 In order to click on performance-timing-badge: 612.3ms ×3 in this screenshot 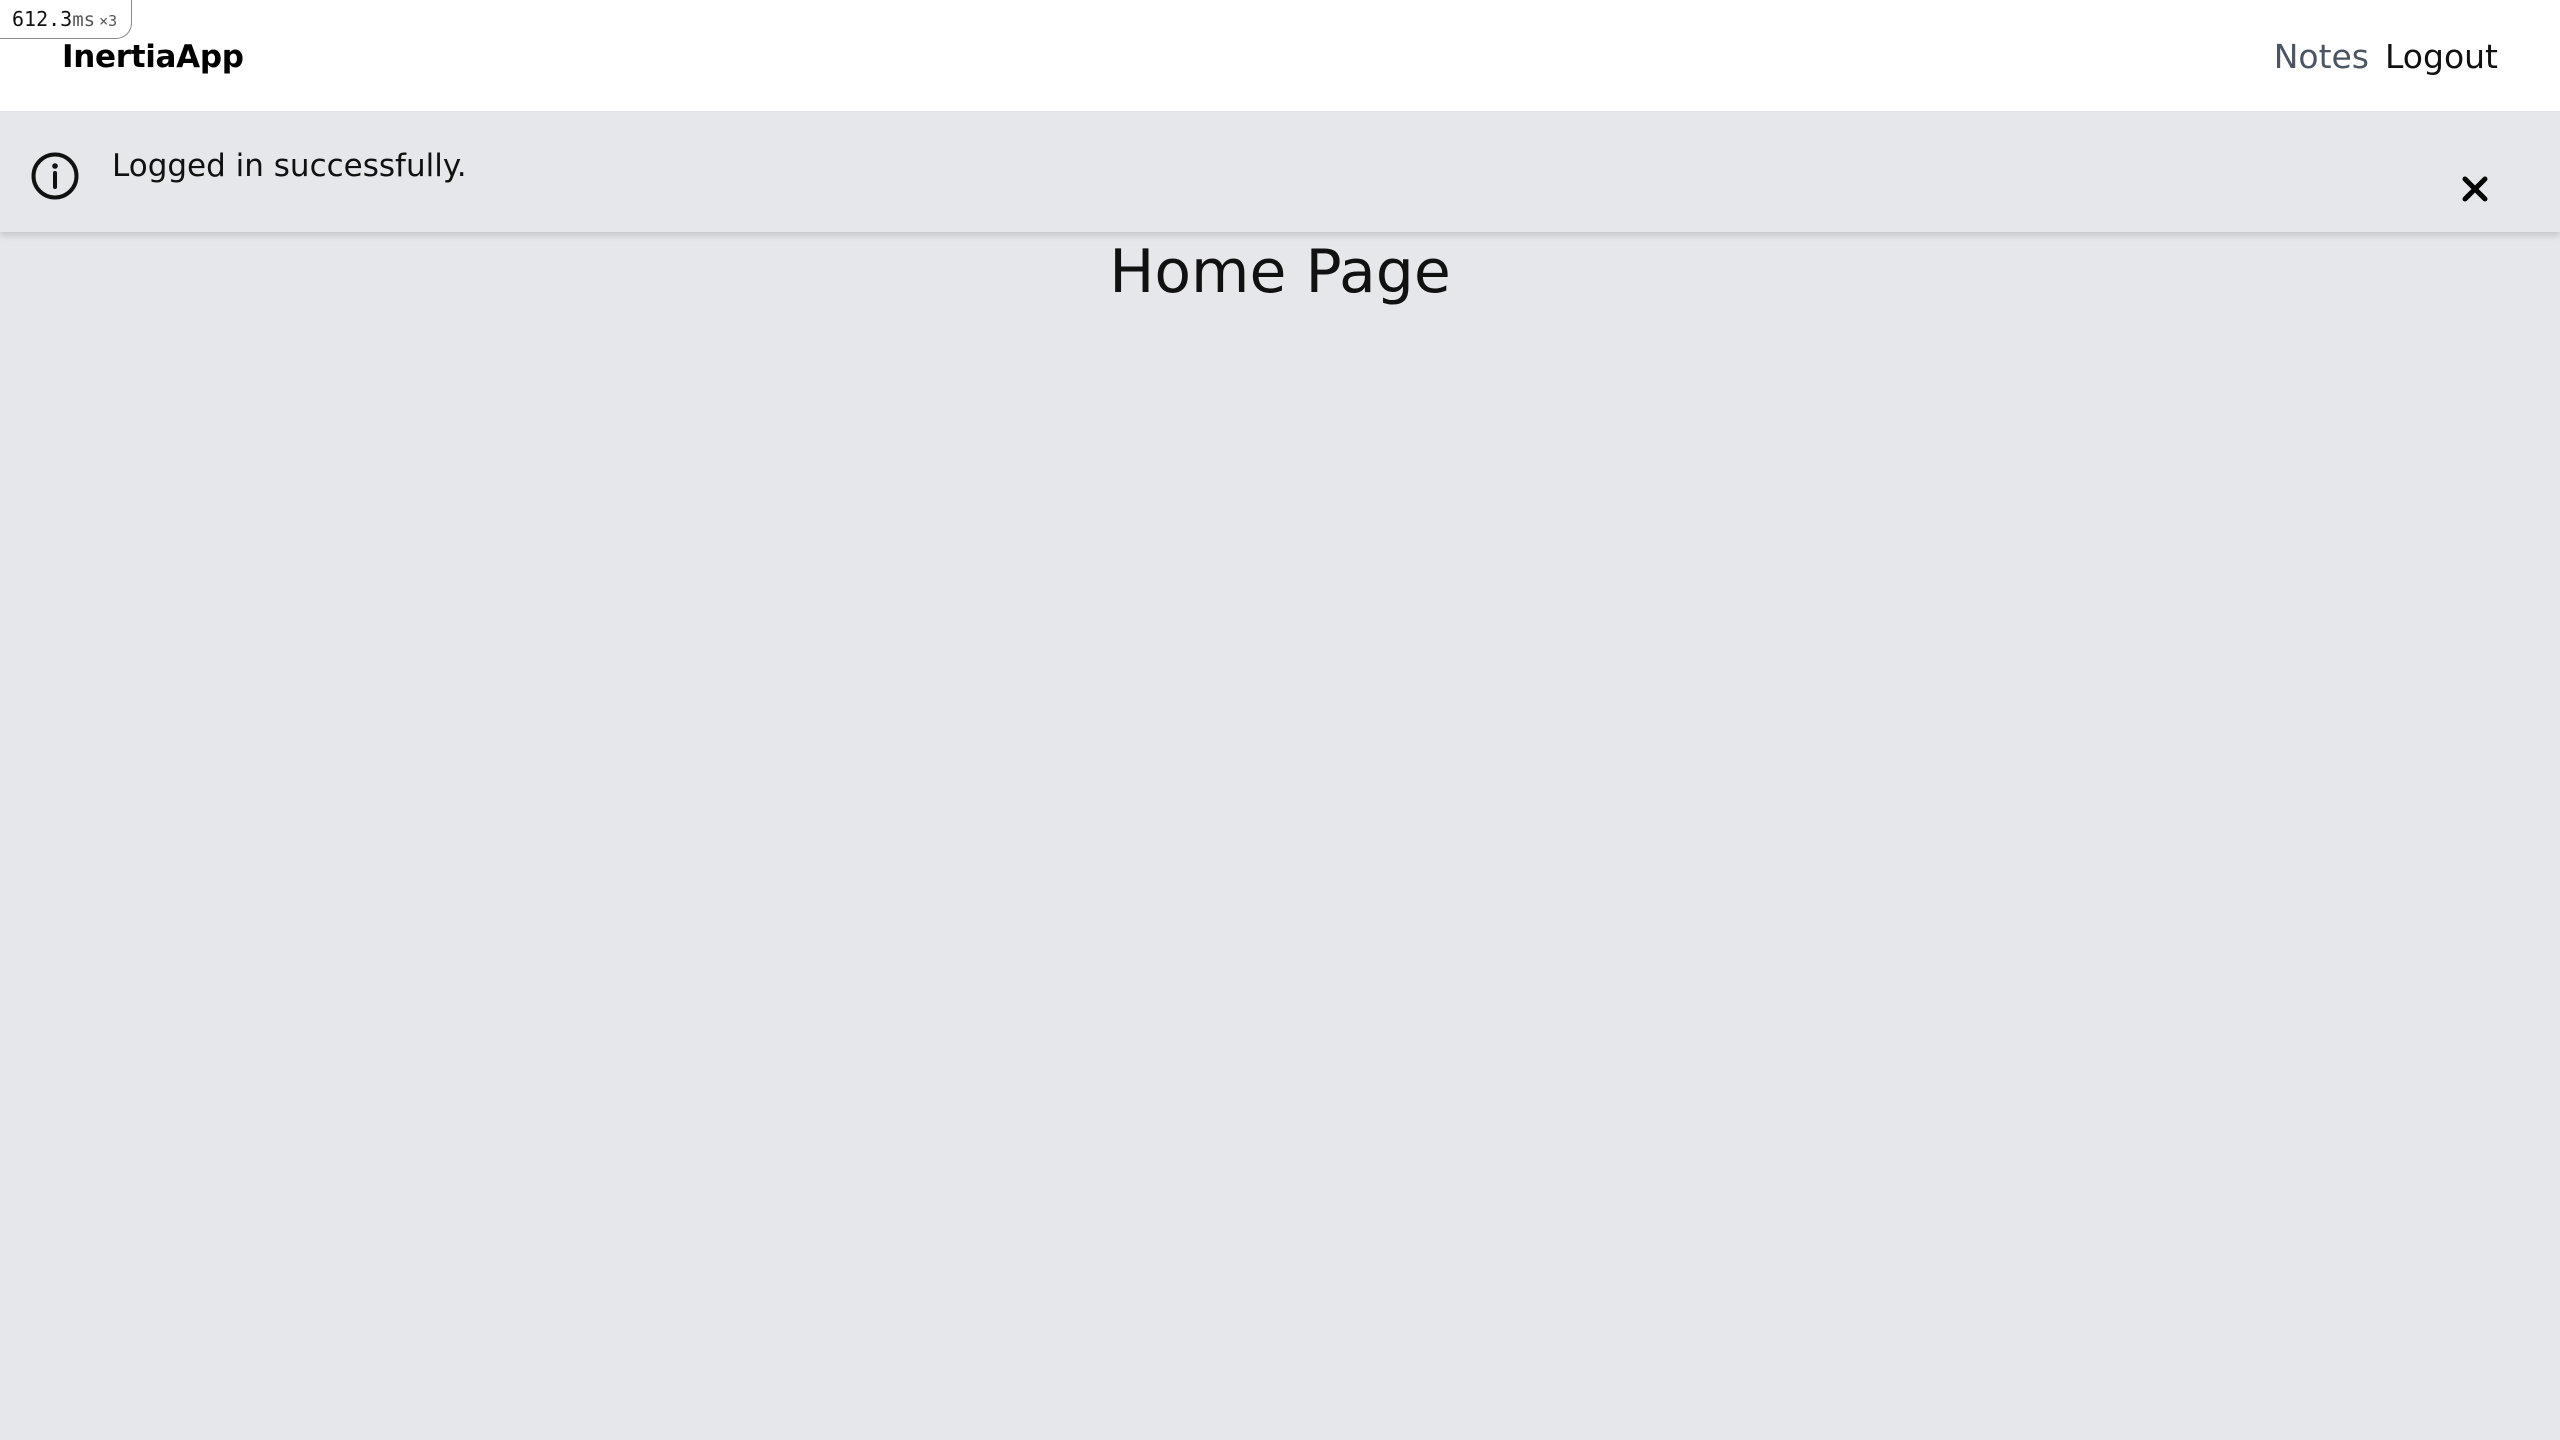, I will do `click(66, 19)`.